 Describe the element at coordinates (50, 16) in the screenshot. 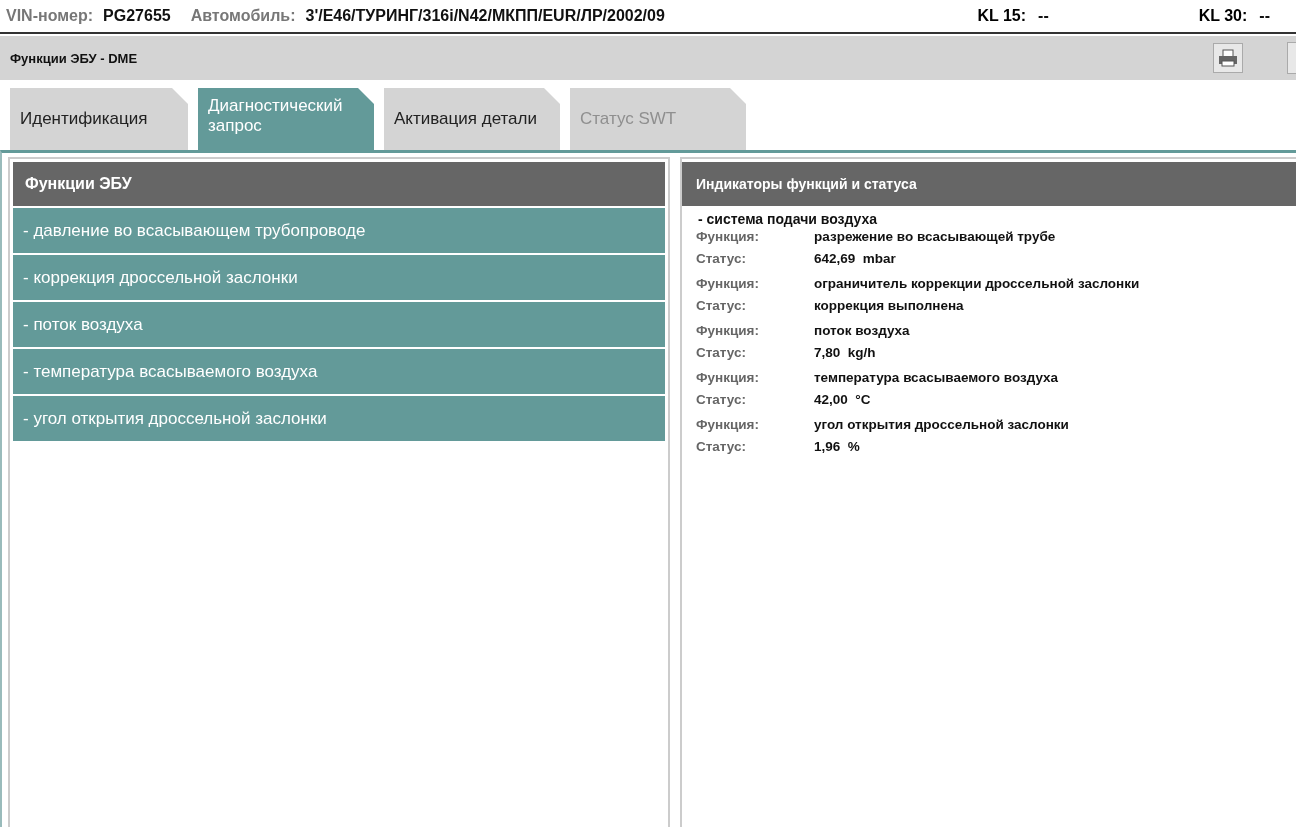

I see `vin-label: VIN-номер:` at that location.